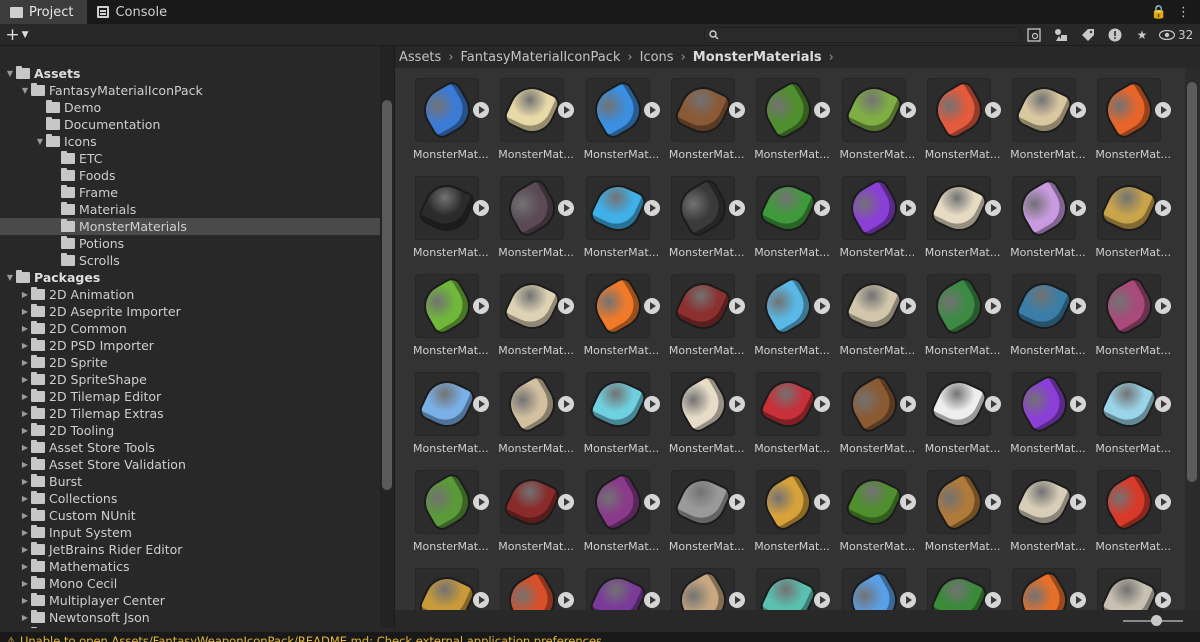  I want to click on tree-item-custom-nunit: ▶ Custom NUnit, so click(190, 515).